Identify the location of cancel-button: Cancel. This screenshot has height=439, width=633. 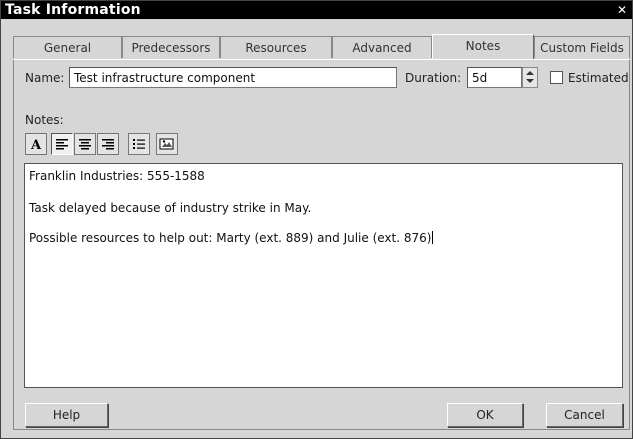
(584, 415).